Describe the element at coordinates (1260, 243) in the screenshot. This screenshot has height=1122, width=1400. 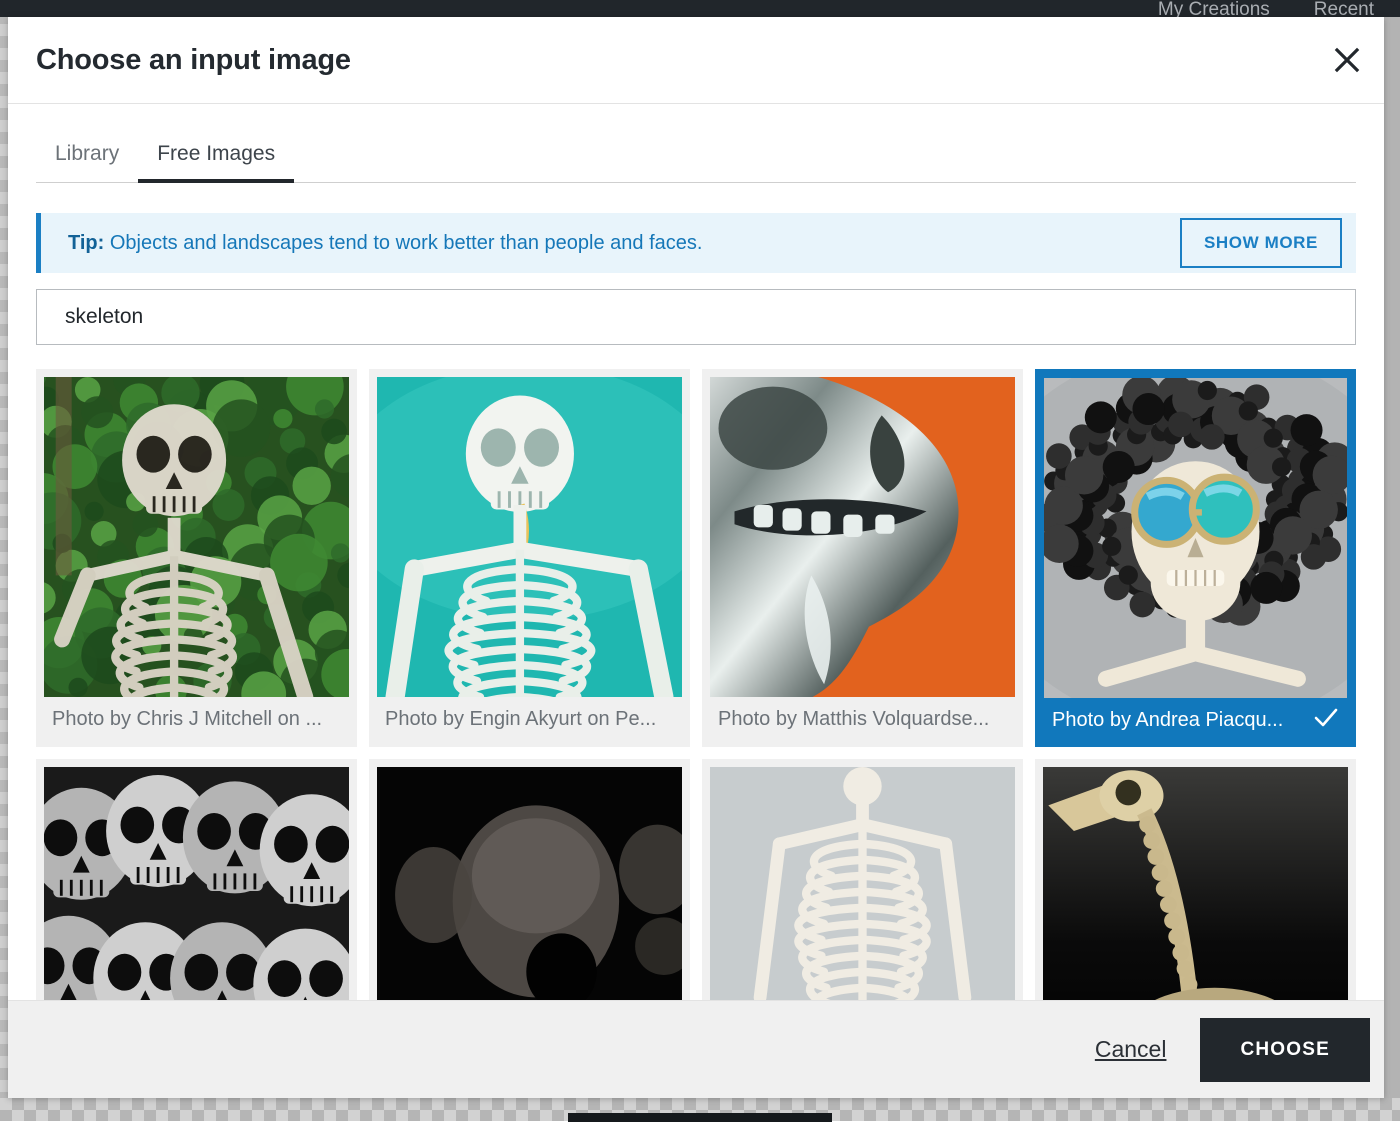
I see `show-more-button: SHOW MORE` at that location.